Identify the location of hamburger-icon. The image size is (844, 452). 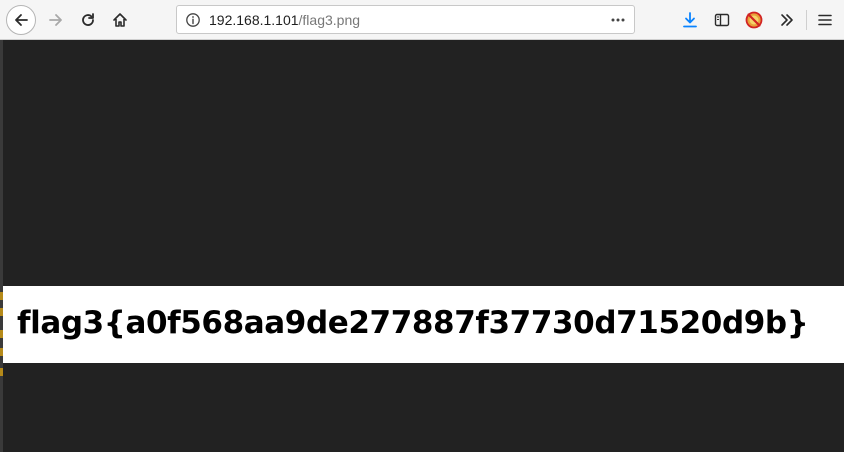
(825, 20).